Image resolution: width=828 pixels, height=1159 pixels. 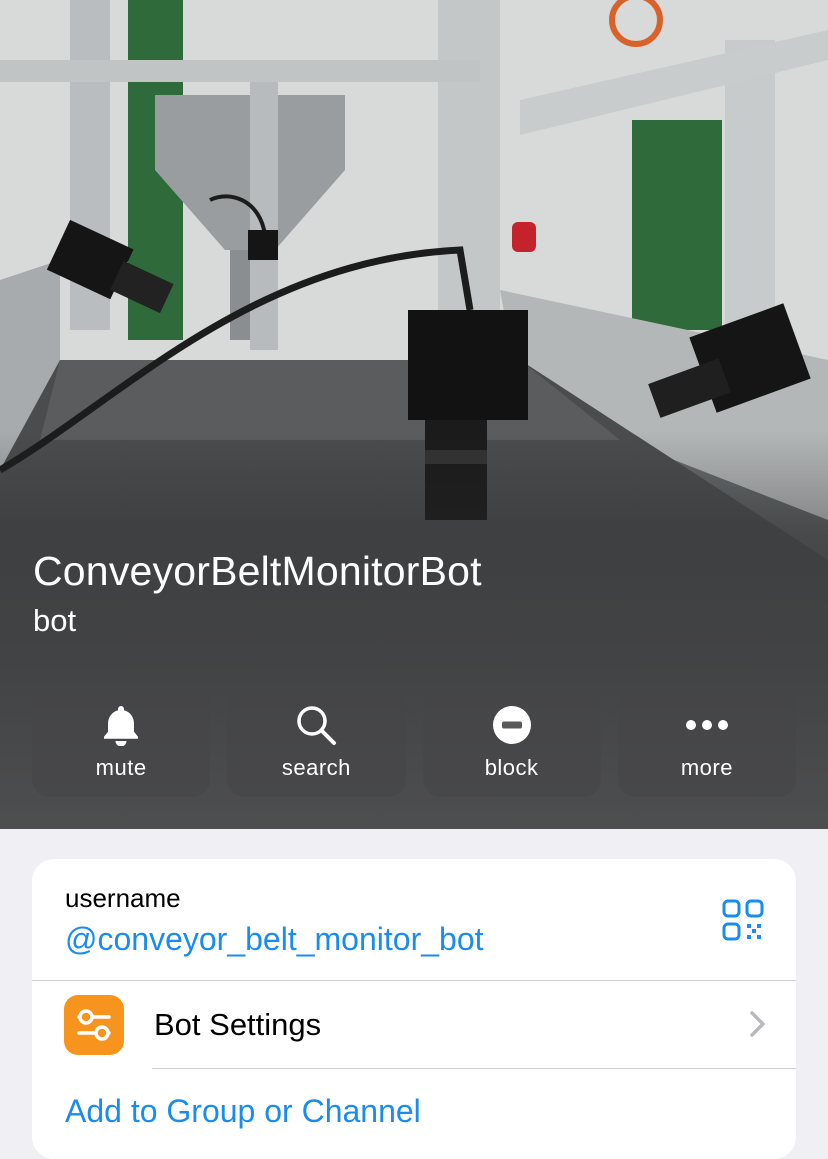 What do you see at coordinates (414, 1024) in the screenshot?
I see `bot-settings-row: Bot Settings` at bounding box center [414, 1024].